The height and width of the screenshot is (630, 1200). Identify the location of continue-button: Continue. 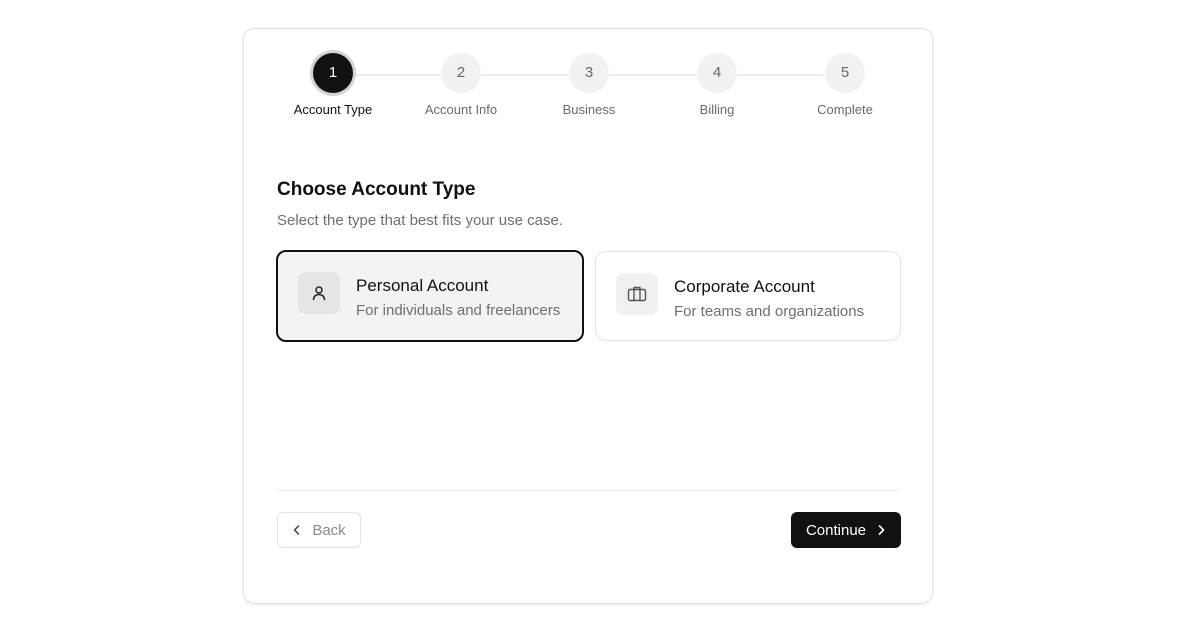
(846, 530).